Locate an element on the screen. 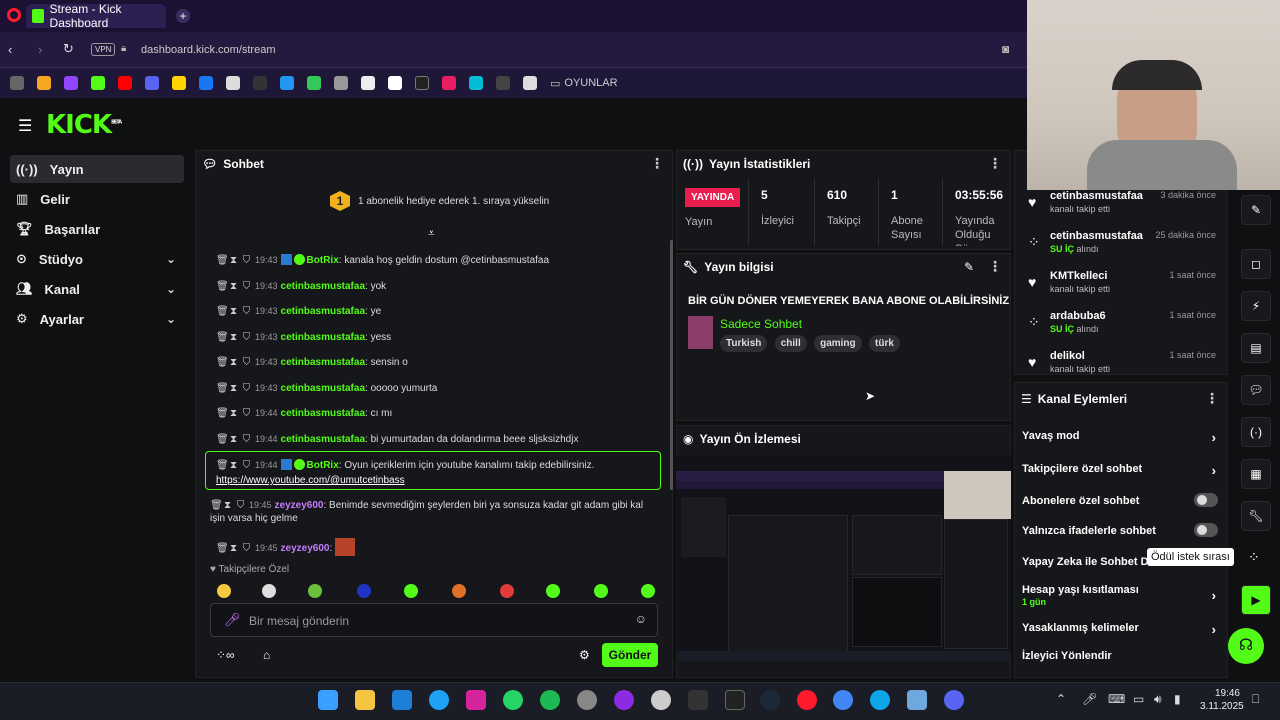 The width and height of the screenshot is (1280, 720). sidebar-item-studyo: ⊙ Stüdyo ⌄ is located at coordinates (97, 259).